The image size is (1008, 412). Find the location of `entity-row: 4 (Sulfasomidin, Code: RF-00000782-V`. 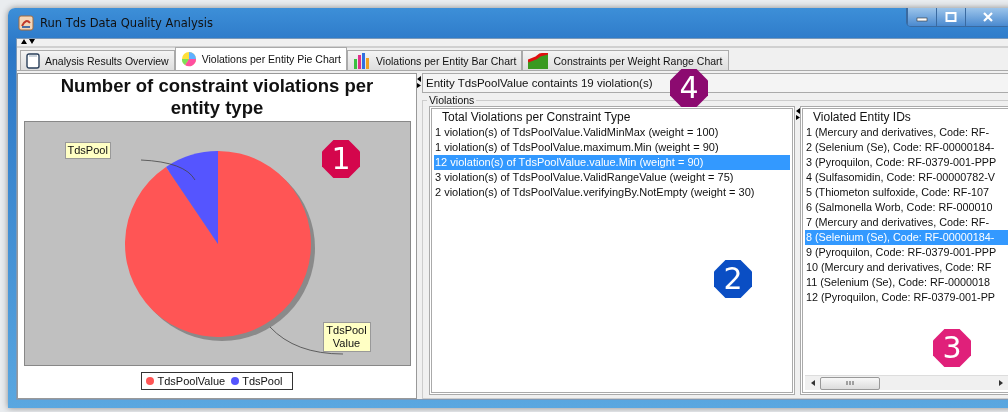

entity-row: 4 (Sulfasomidin, Code: RF-00000782-V is located at coordinates (906, 177).